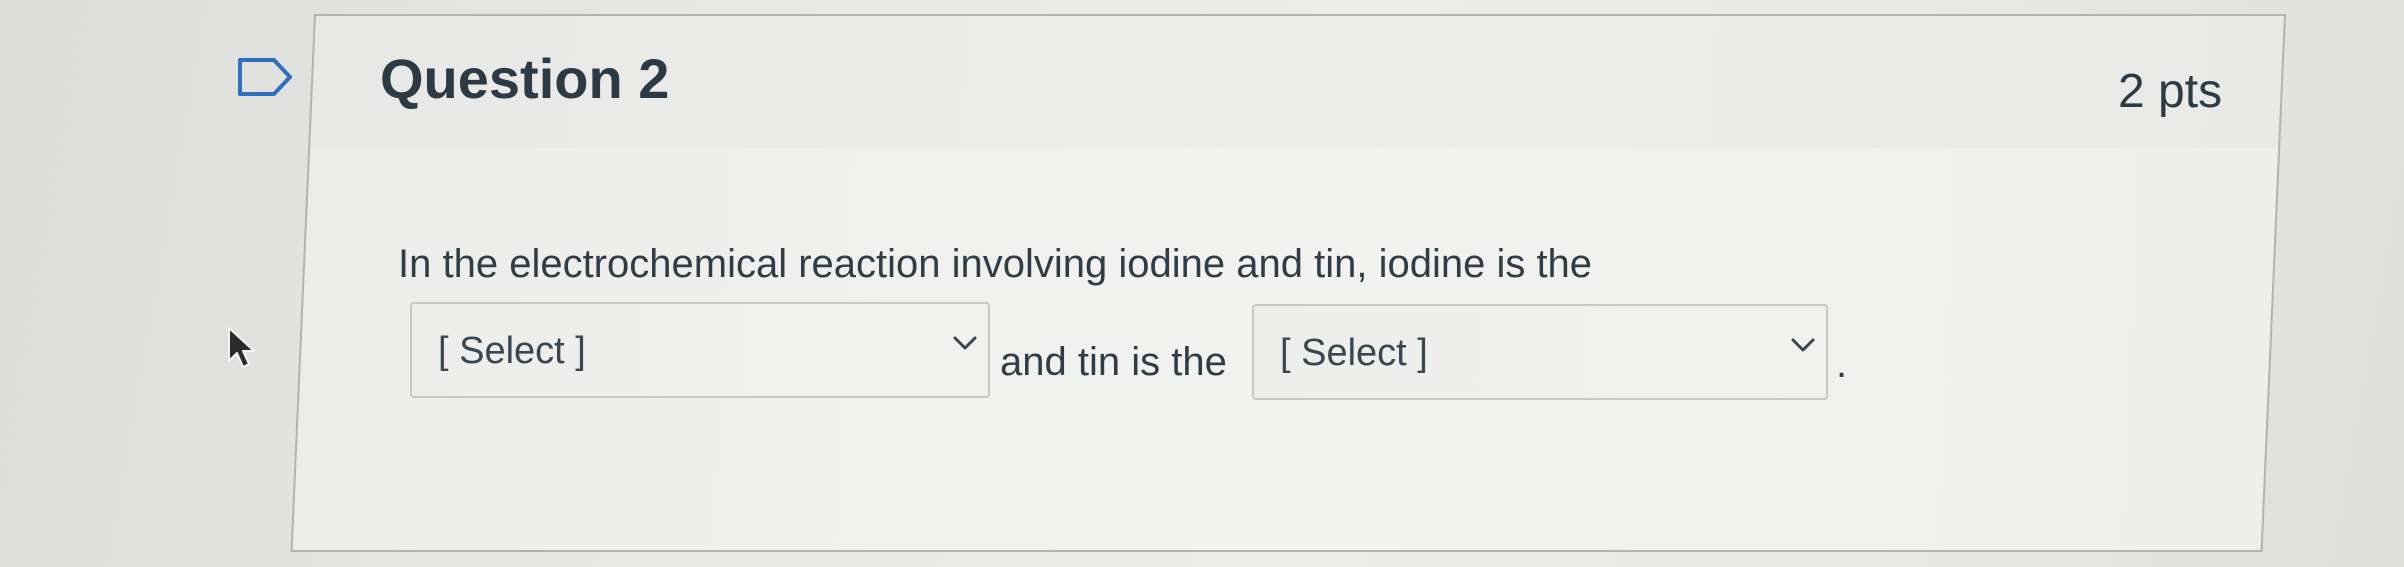 The width and height of the screenshot is (2404, 567). I want to click on question-points: 2 pts, so click(2170, 91).